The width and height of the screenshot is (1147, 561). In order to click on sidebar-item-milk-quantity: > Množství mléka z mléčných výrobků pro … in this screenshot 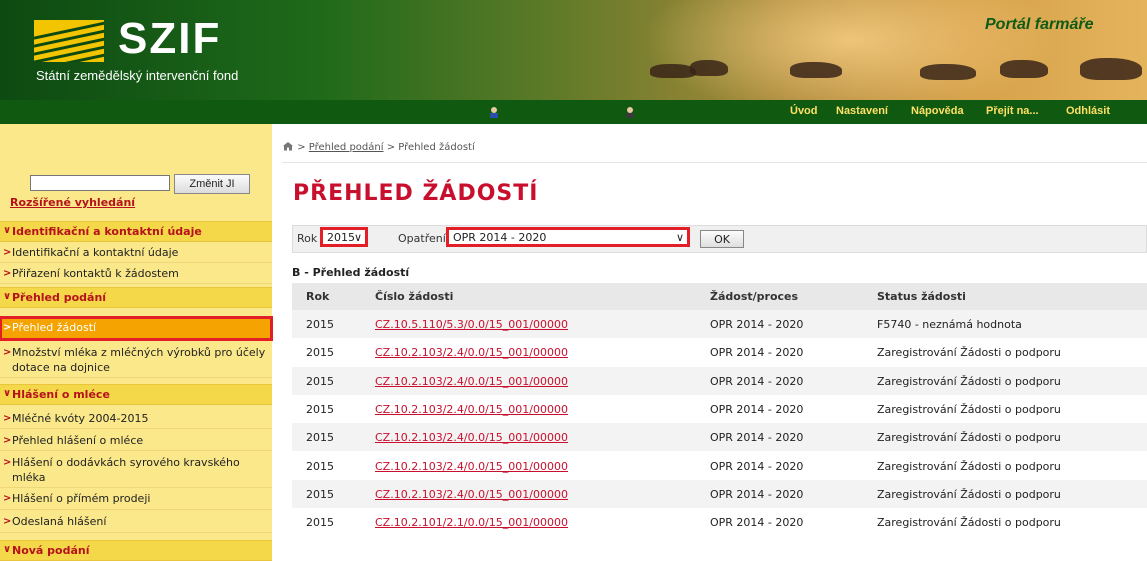, I will do `click(136, 360)`.